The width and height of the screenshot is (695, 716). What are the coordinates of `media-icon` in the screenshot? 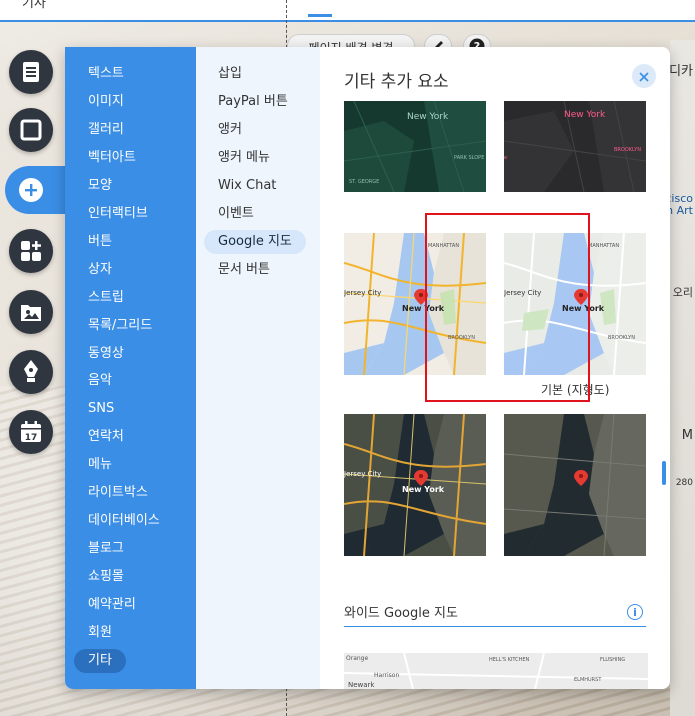 It's located at (31, 312).